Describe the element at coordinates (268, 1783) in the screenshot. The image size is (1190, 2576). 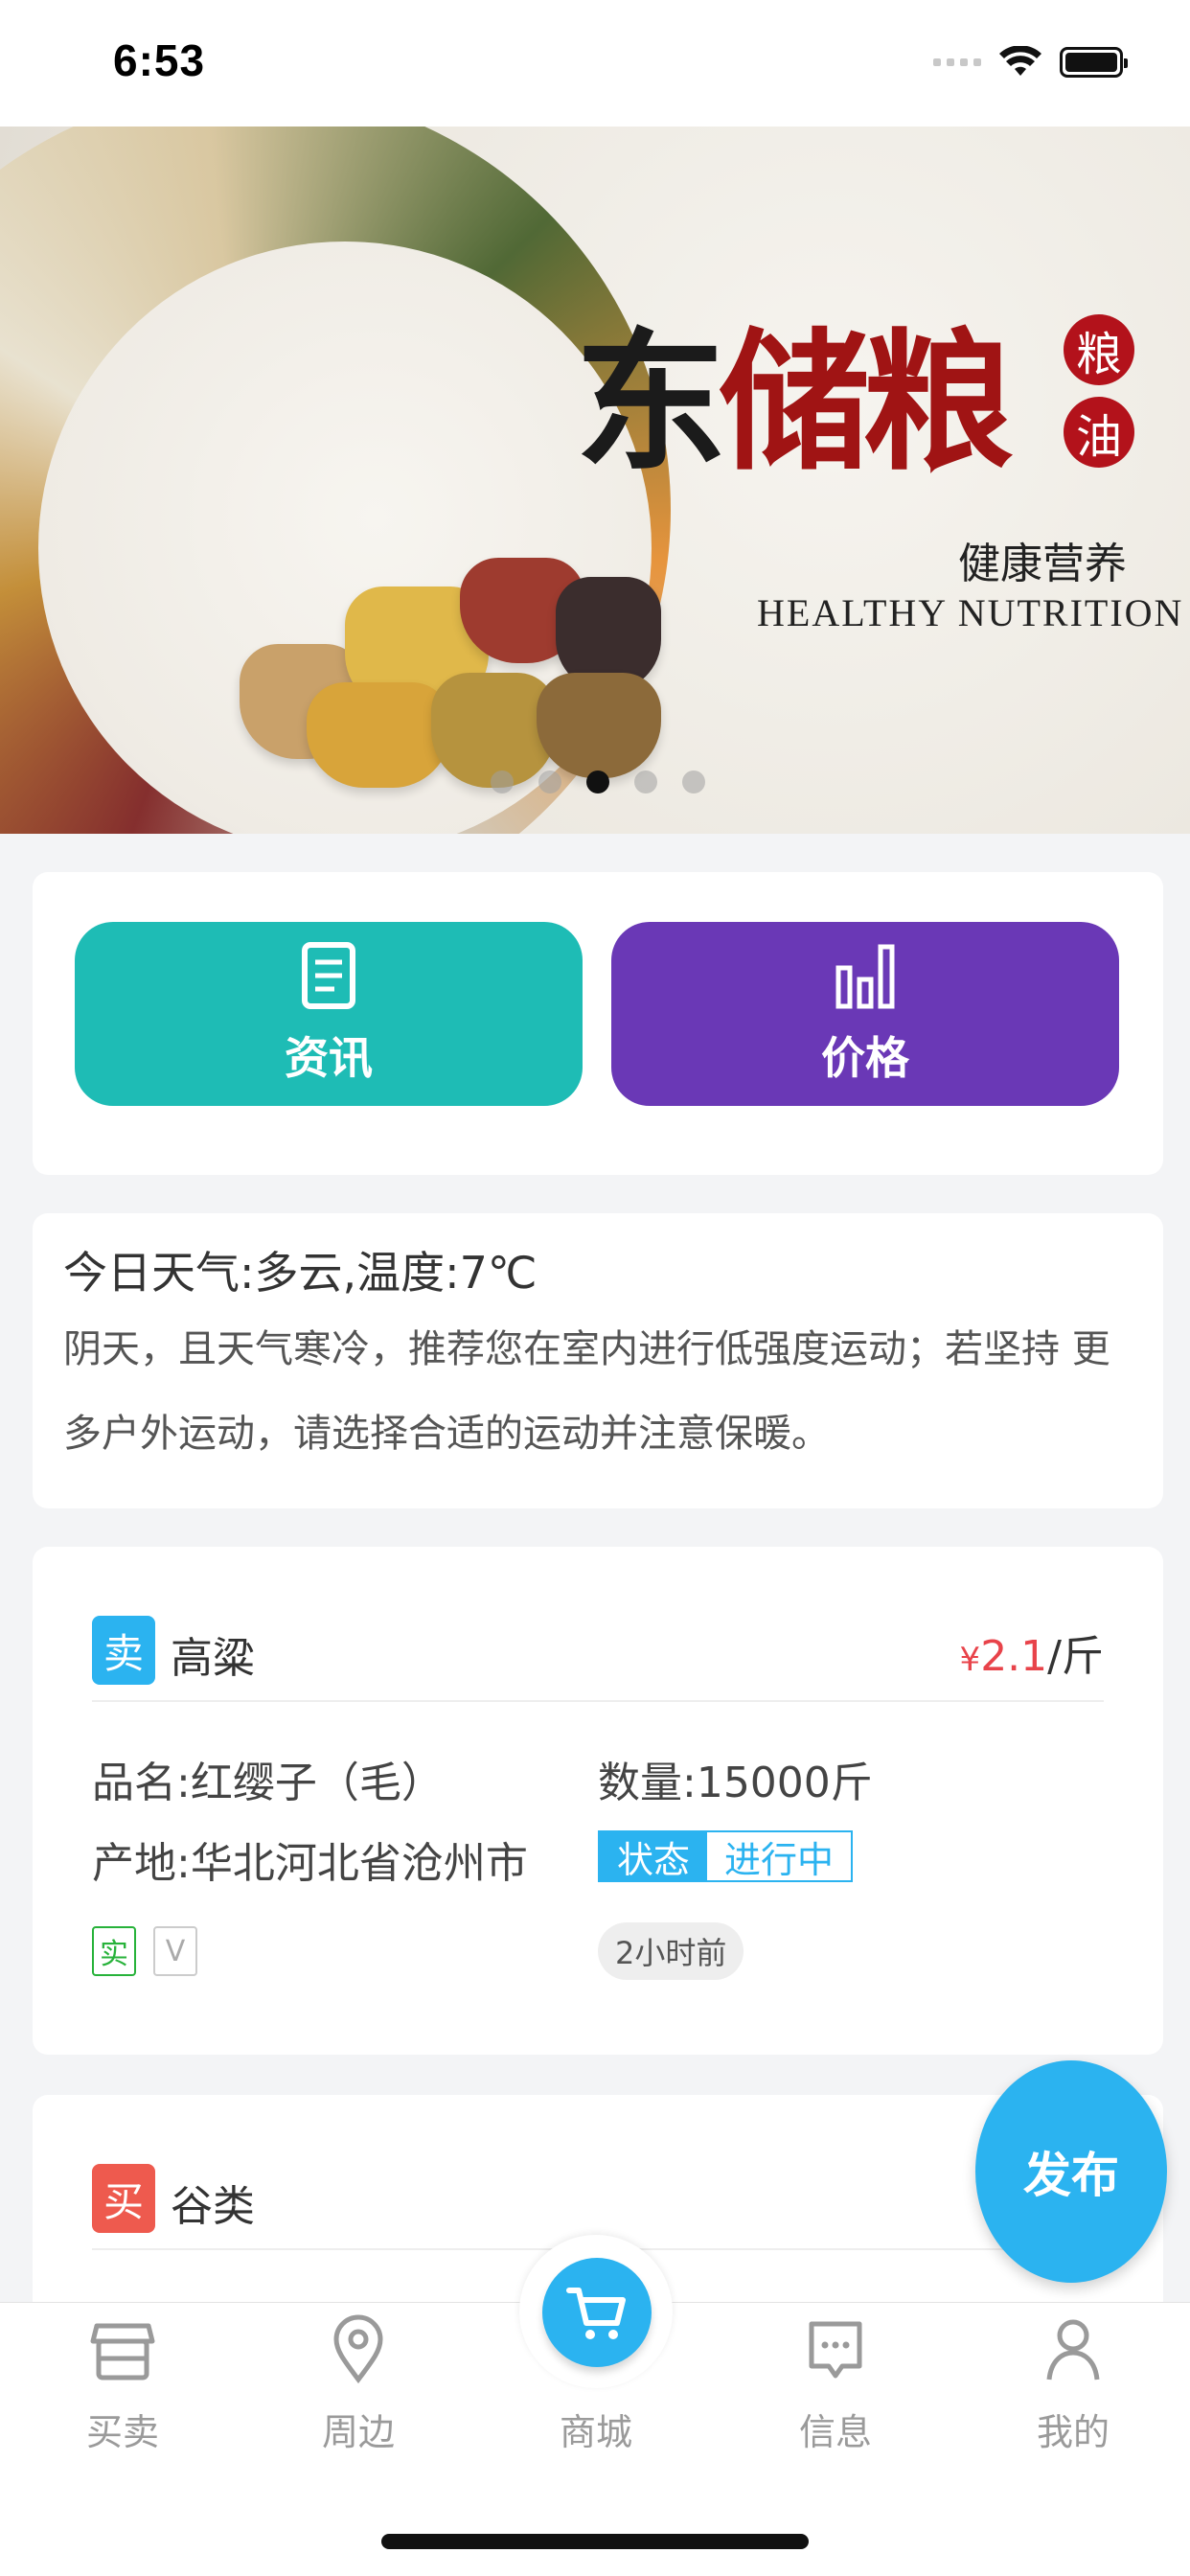
I see `variety-name: 品名:红缨子（毛）` at that location.